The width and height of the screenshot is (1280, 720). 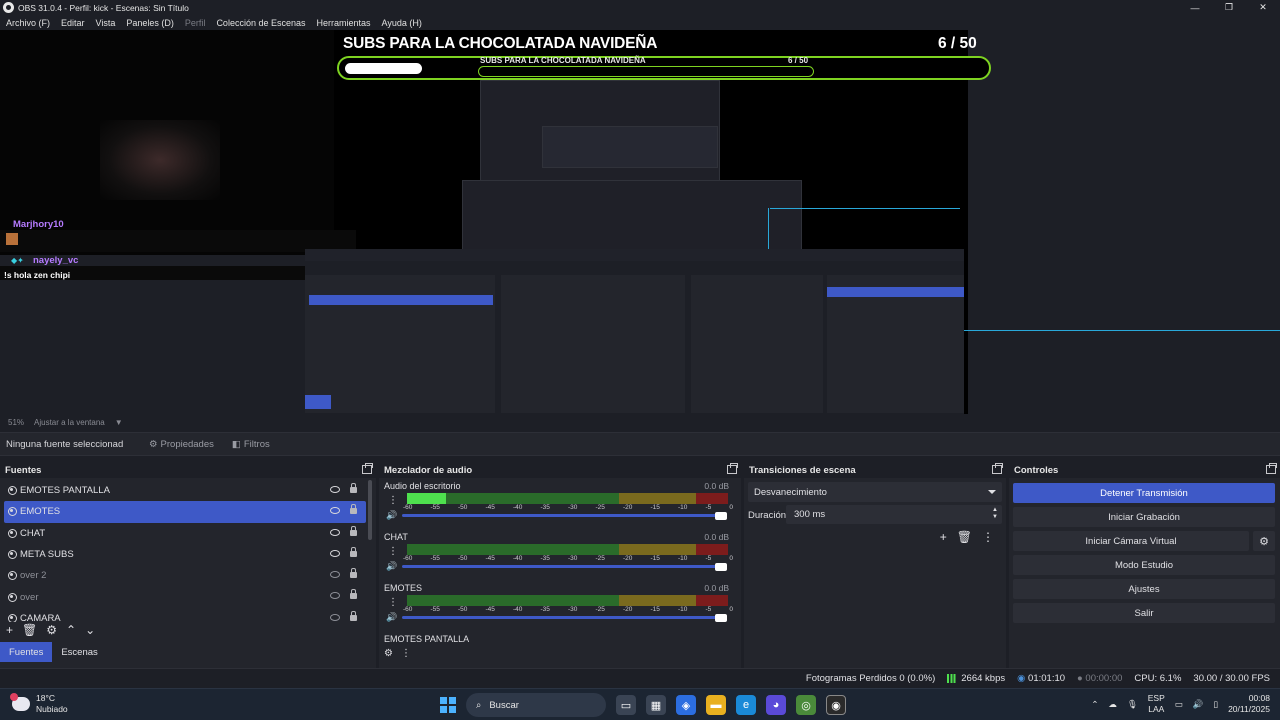 What do you see at coordinates (39, 704) in the screenshot?
I see `weather-widget: 18°C Nubiado` at bounding box center [39, 704].